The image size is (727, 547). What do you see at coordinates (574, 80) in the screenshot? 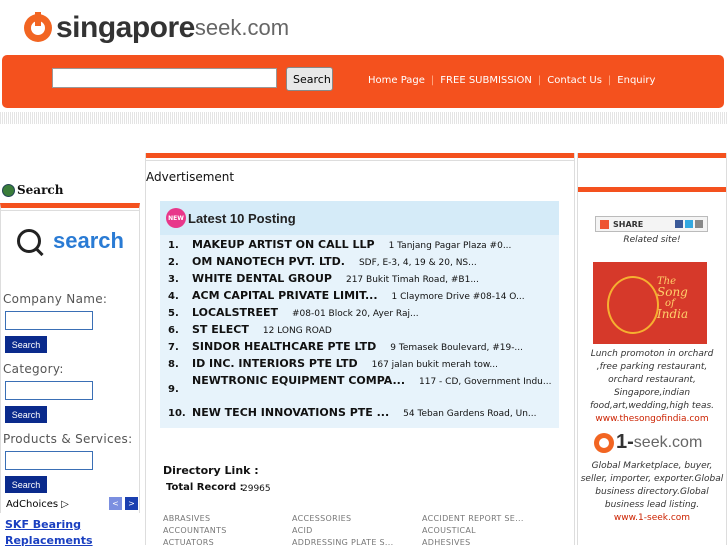
I see `nav-contact-us: Contact Us` at bounding box center [574, 80].